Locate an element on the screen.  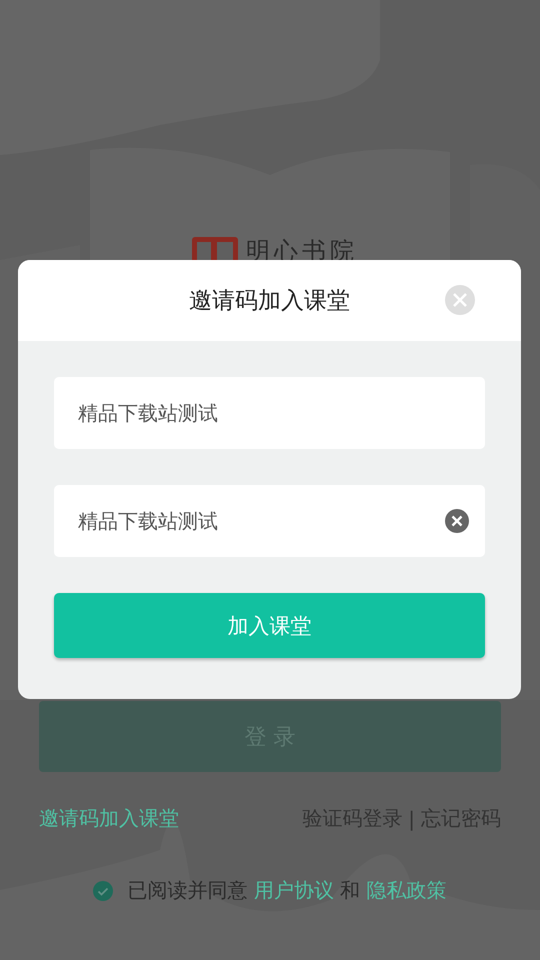
close-icon is located at coordinates (460, 300).